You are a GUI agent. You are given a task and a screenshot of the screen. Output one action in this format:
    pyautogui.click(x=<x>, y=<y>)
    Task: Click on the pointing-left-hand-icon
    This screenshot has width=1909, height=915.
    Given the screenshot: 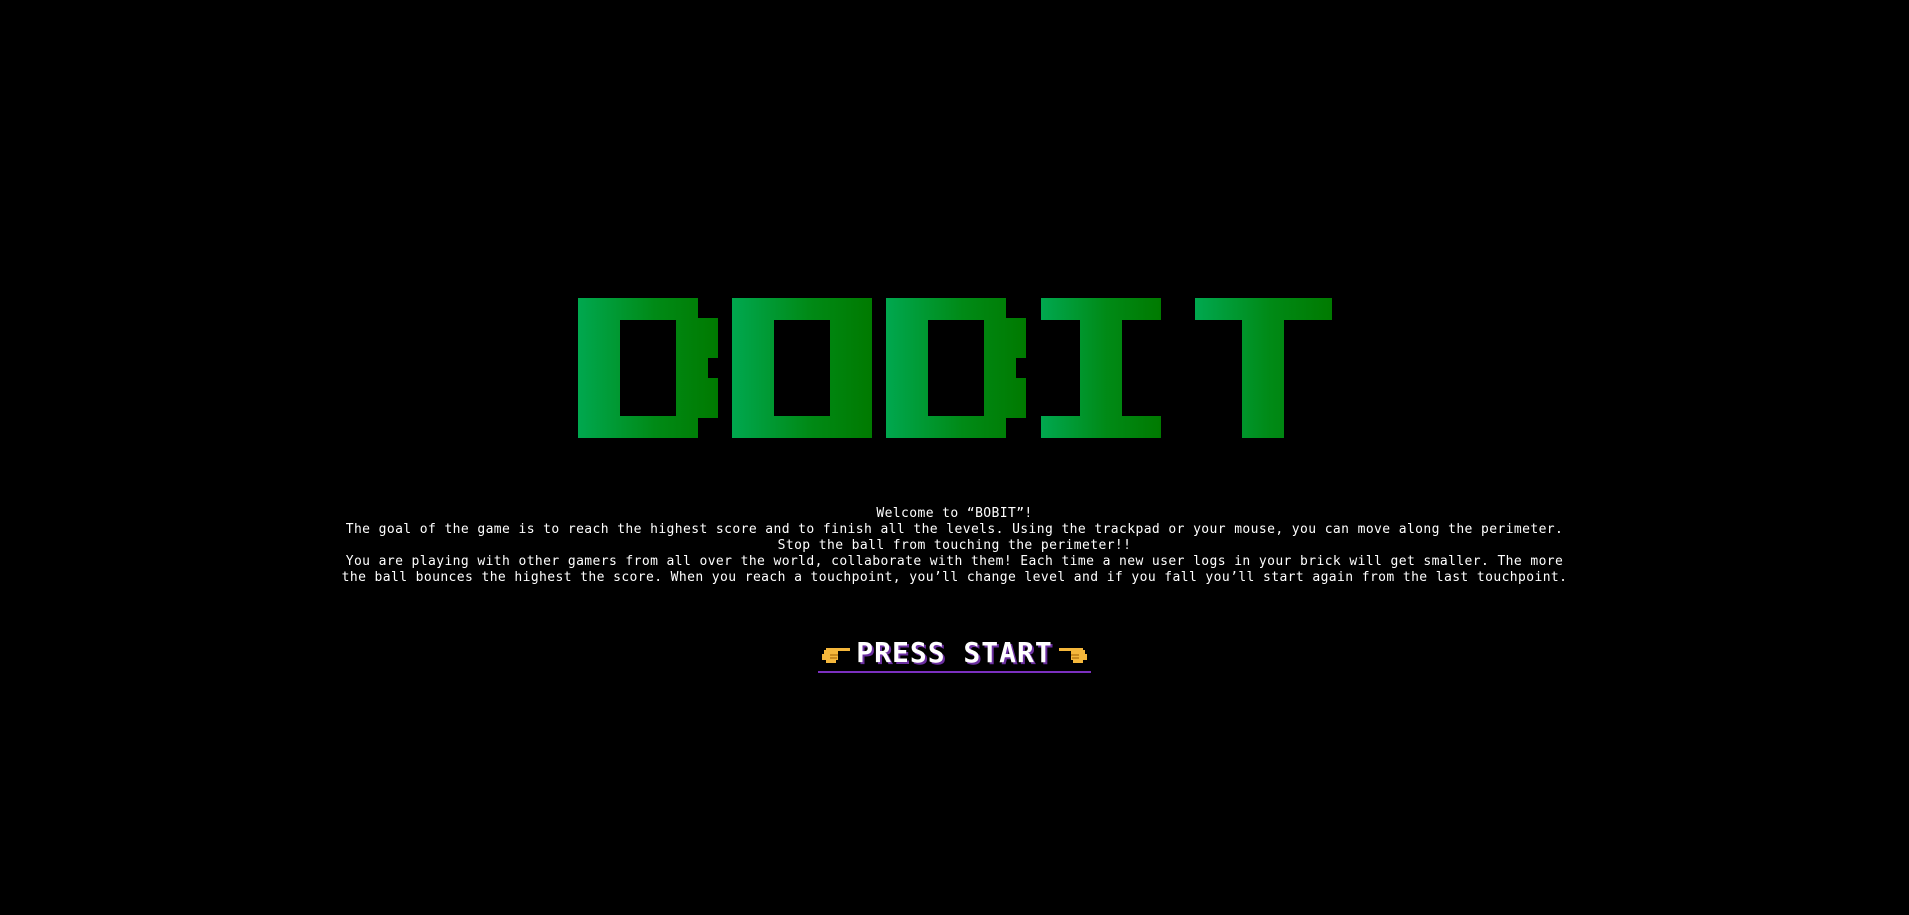 What is the action you would take?
    pyautogui.click(x=1073, y=653)
    